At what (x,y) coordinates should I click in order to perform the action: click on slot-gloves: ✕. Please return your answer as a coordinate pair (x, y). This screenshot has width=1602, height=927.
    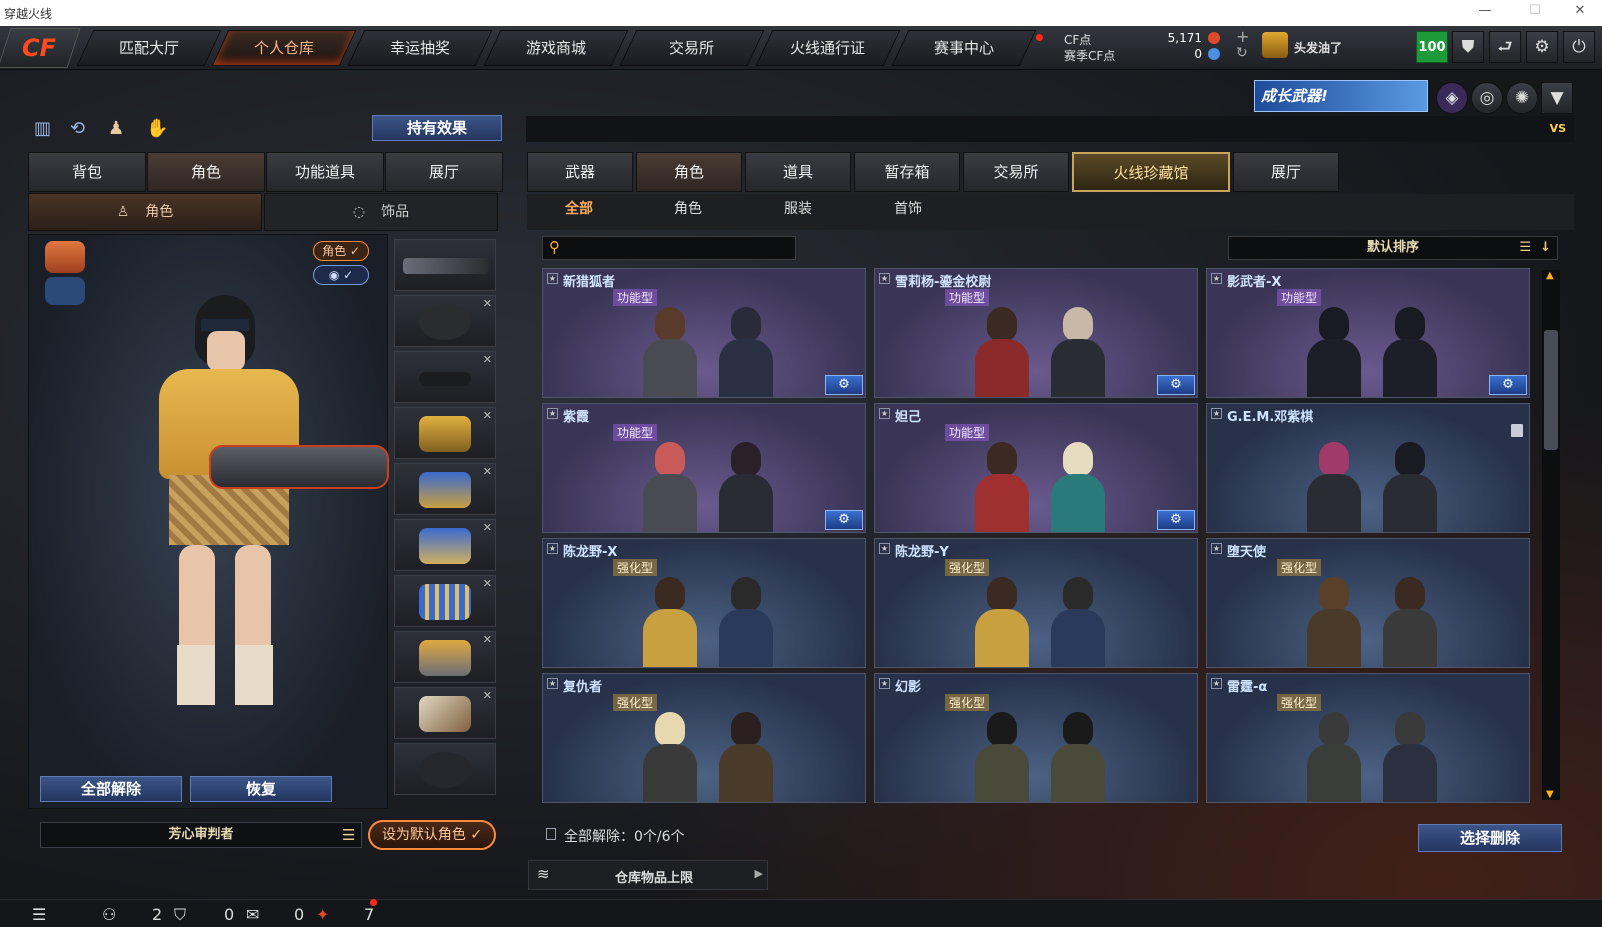
    Looking at the image, I should click on (445, 489).